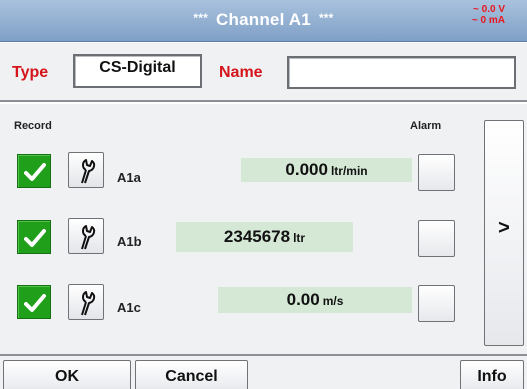 The image size is (527, 389). I want to click on wrench-button-a1a, so click(86, 170).